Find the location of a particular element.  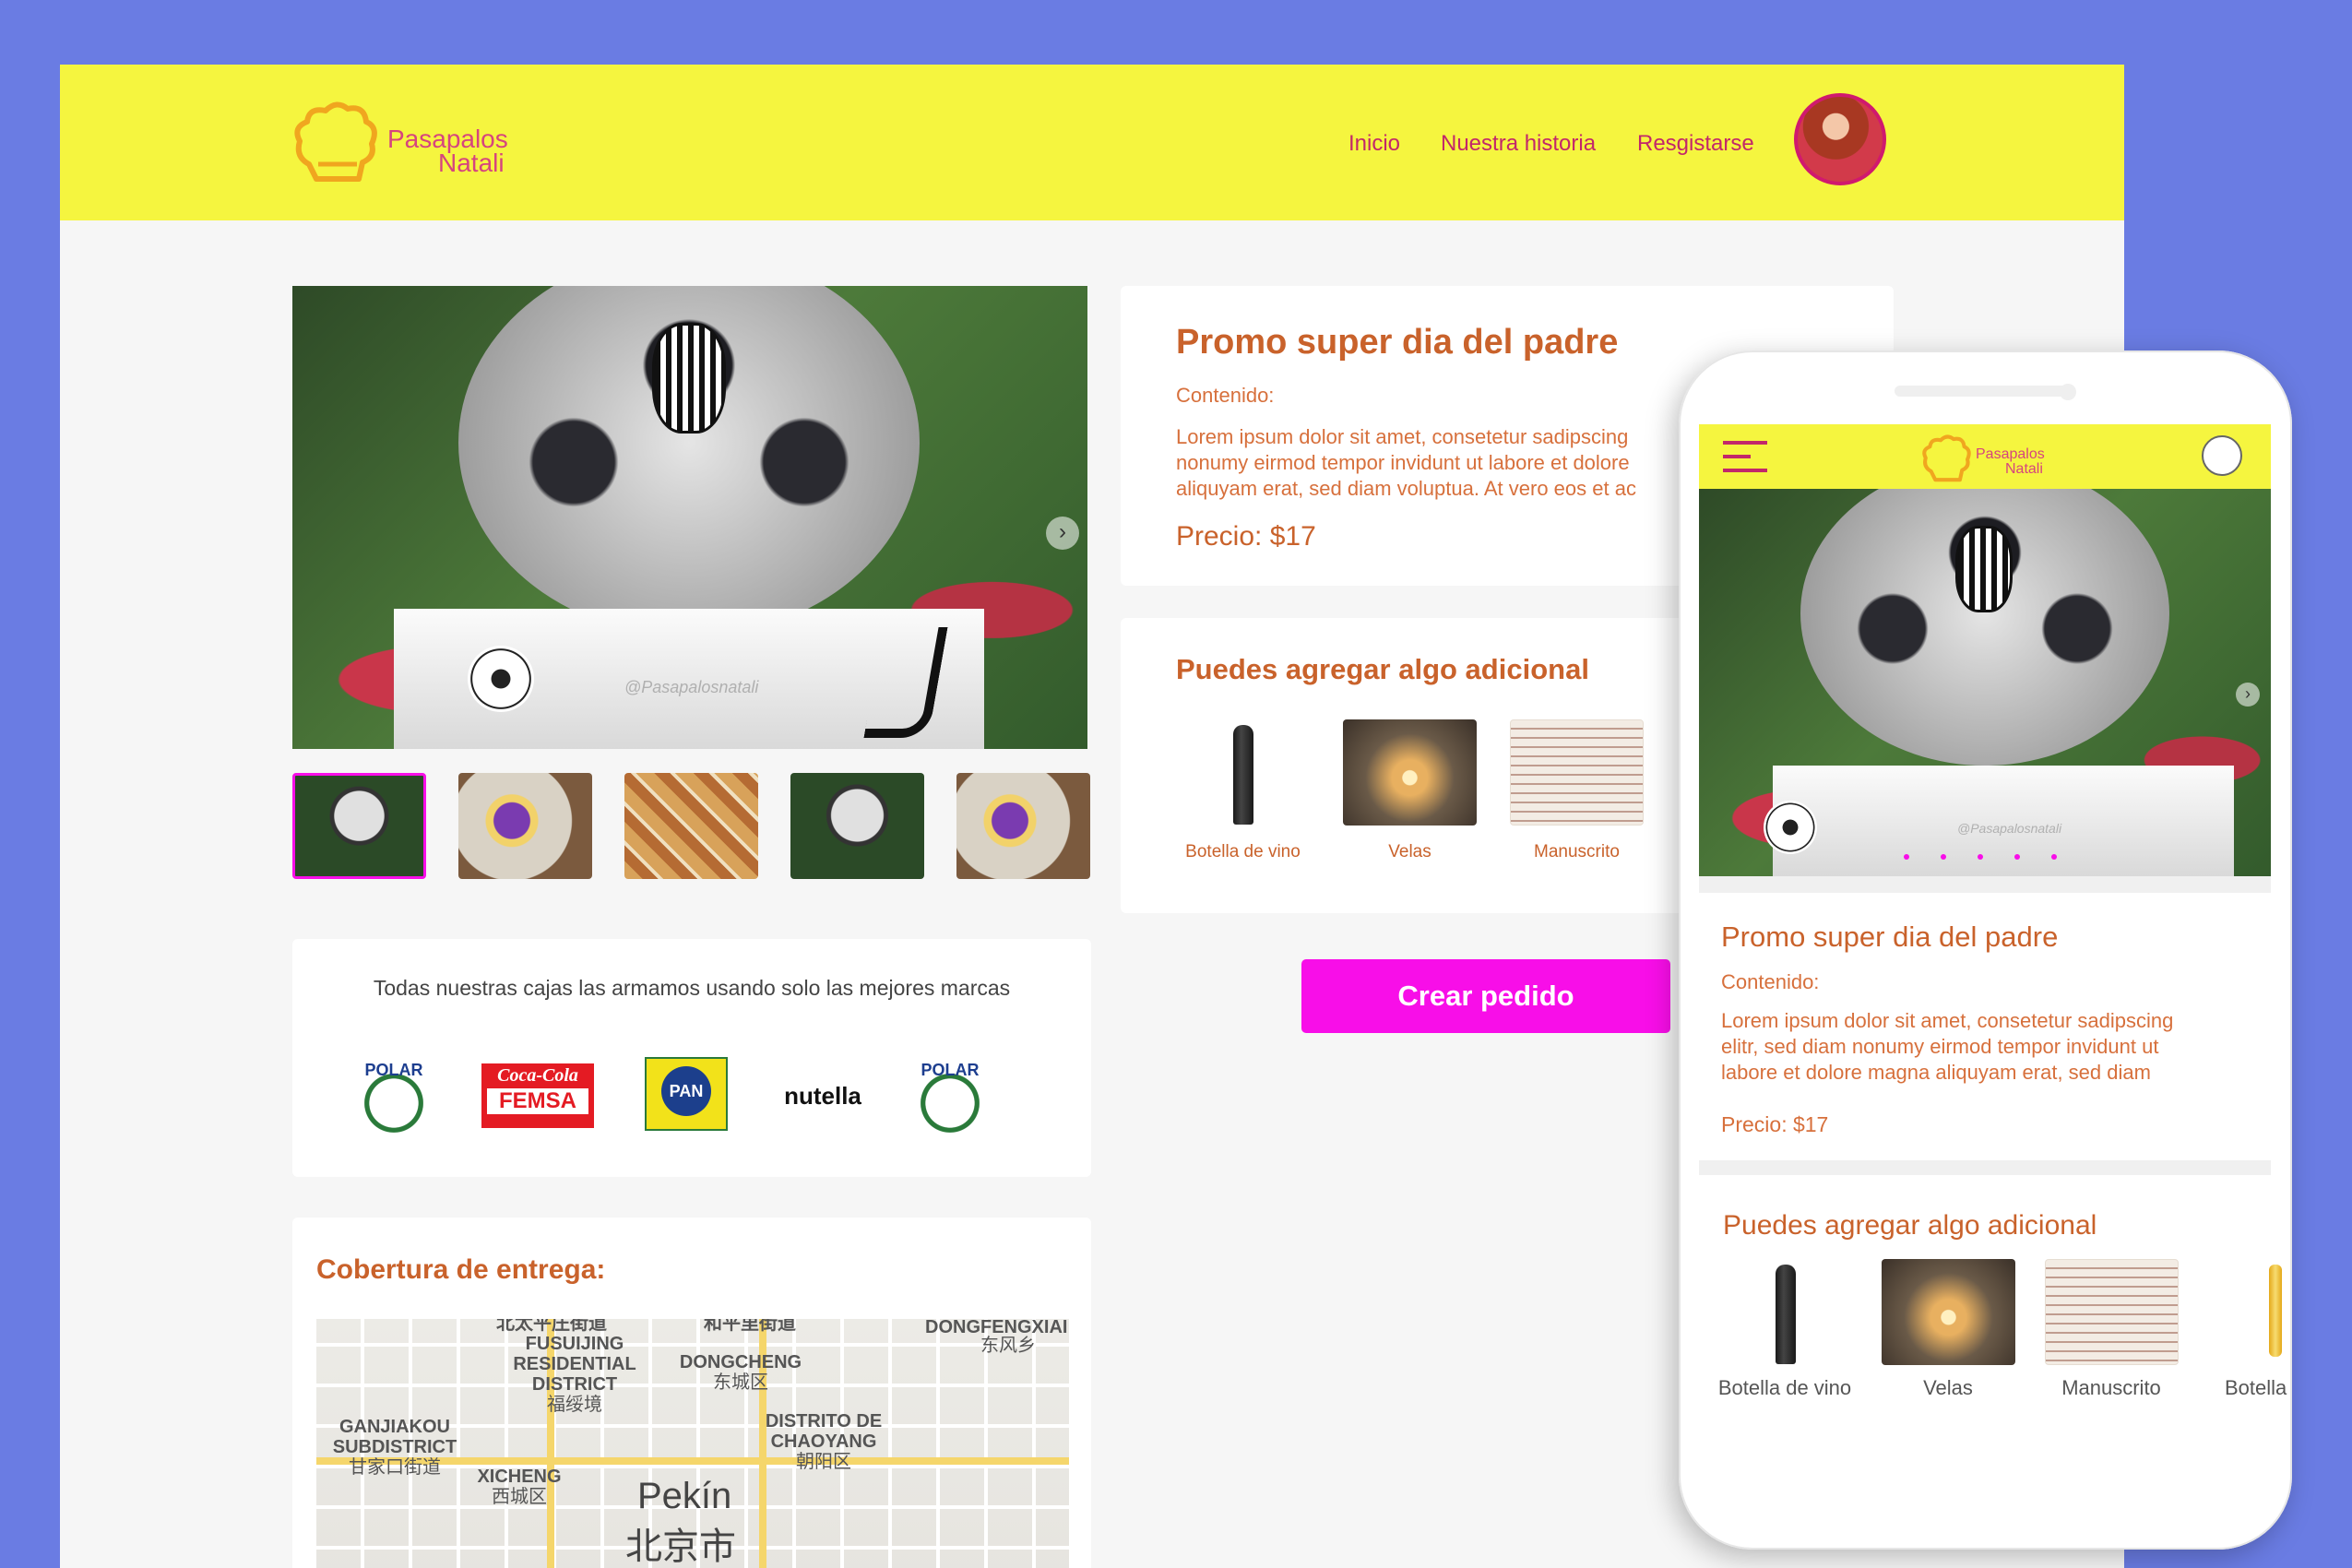

map-label-chaoyang-1: DISTRITO DE is located at coordinates (824, 1421).